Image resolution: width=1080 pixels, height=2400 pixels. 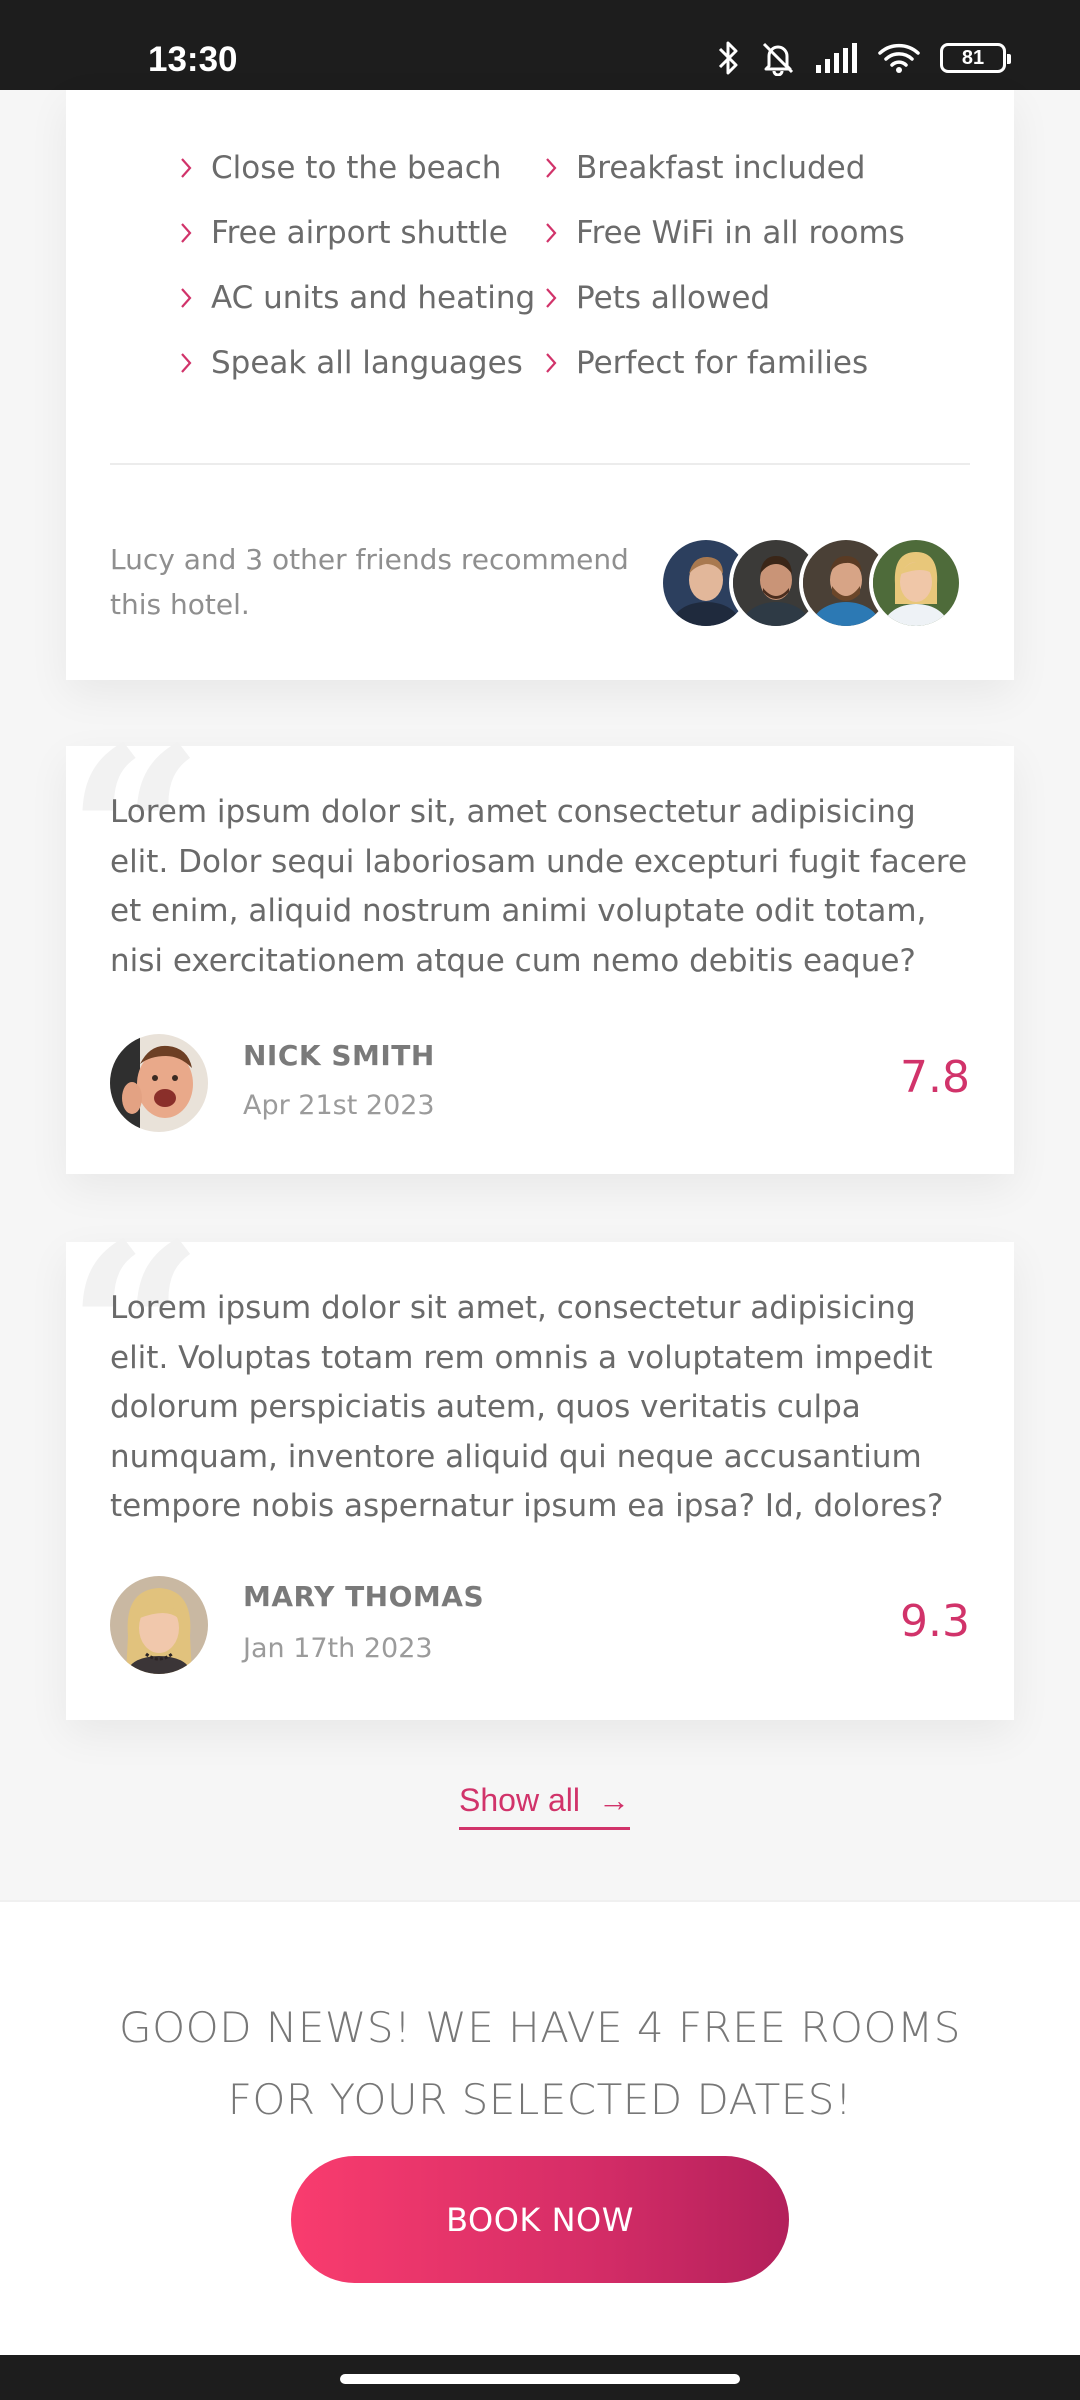 I want to click on status-icons: 81, so click(x=863, y=58).